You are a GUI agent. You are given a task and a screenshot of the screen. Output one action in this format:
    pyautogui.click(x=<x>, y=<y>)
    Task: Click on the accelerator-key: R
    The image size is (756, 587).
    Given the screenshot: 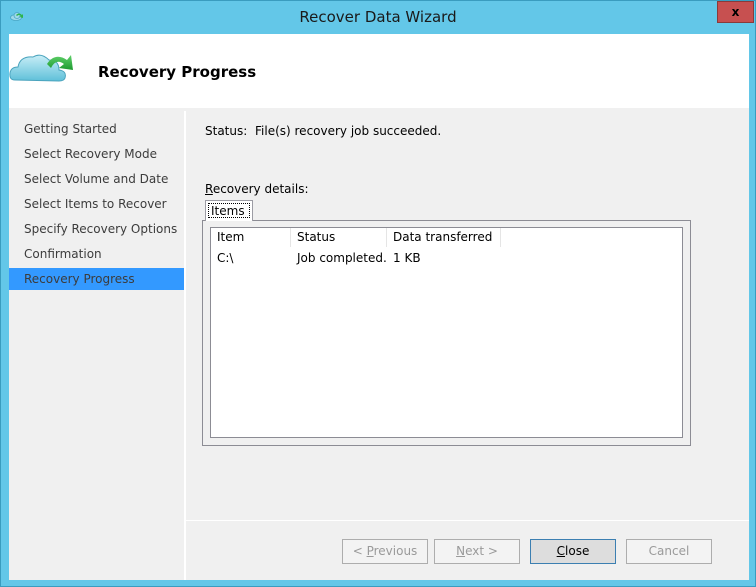 What is the action you would take?
    pyautogui.click(x=209, y=189)
    